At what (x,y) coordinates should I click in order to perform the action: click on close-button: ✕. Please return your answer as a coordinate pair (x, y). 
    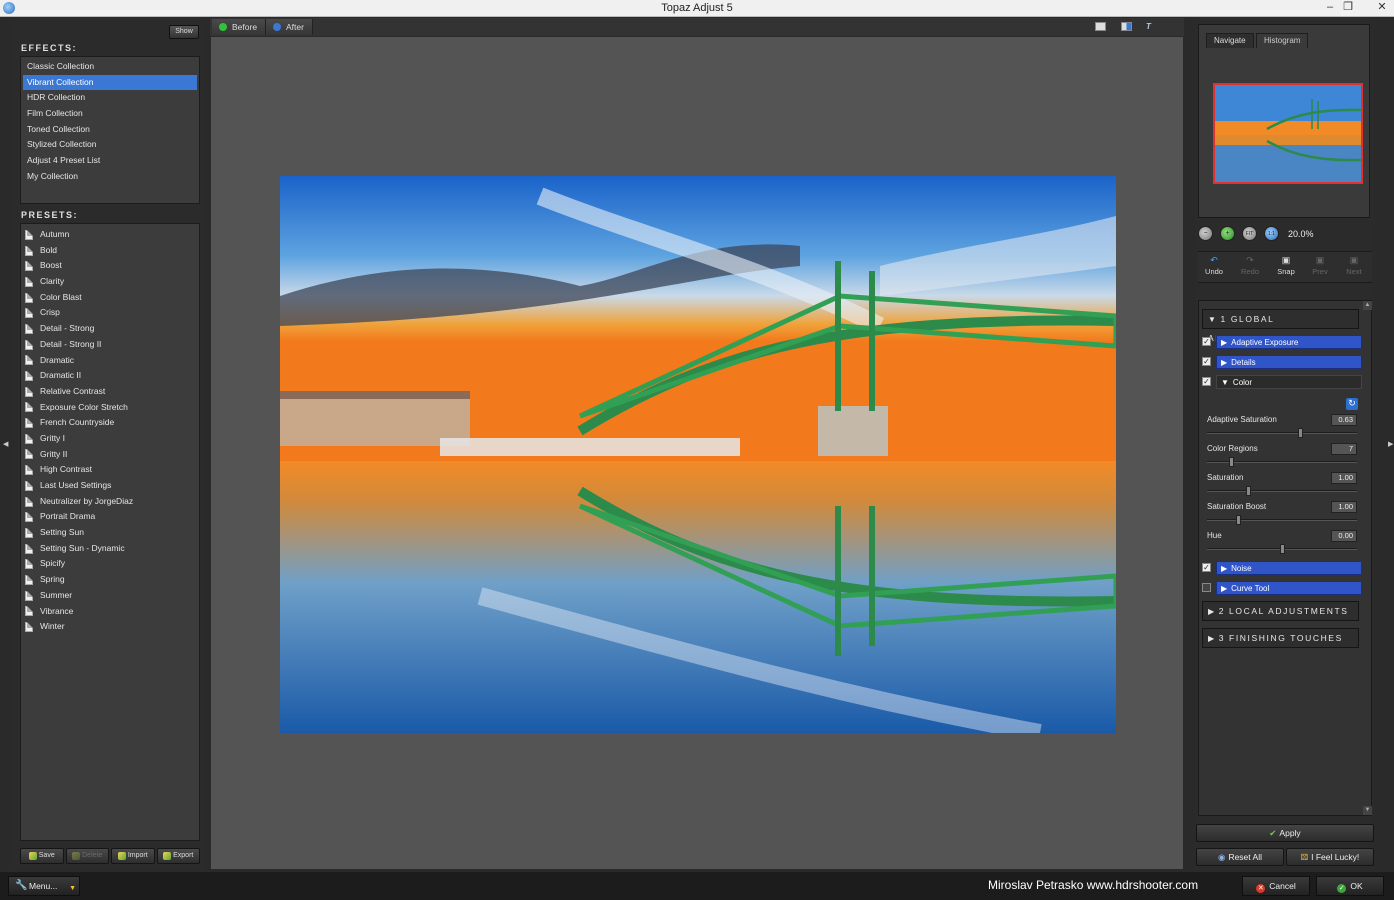
    Looking at the image, I should click on (1382, 8).